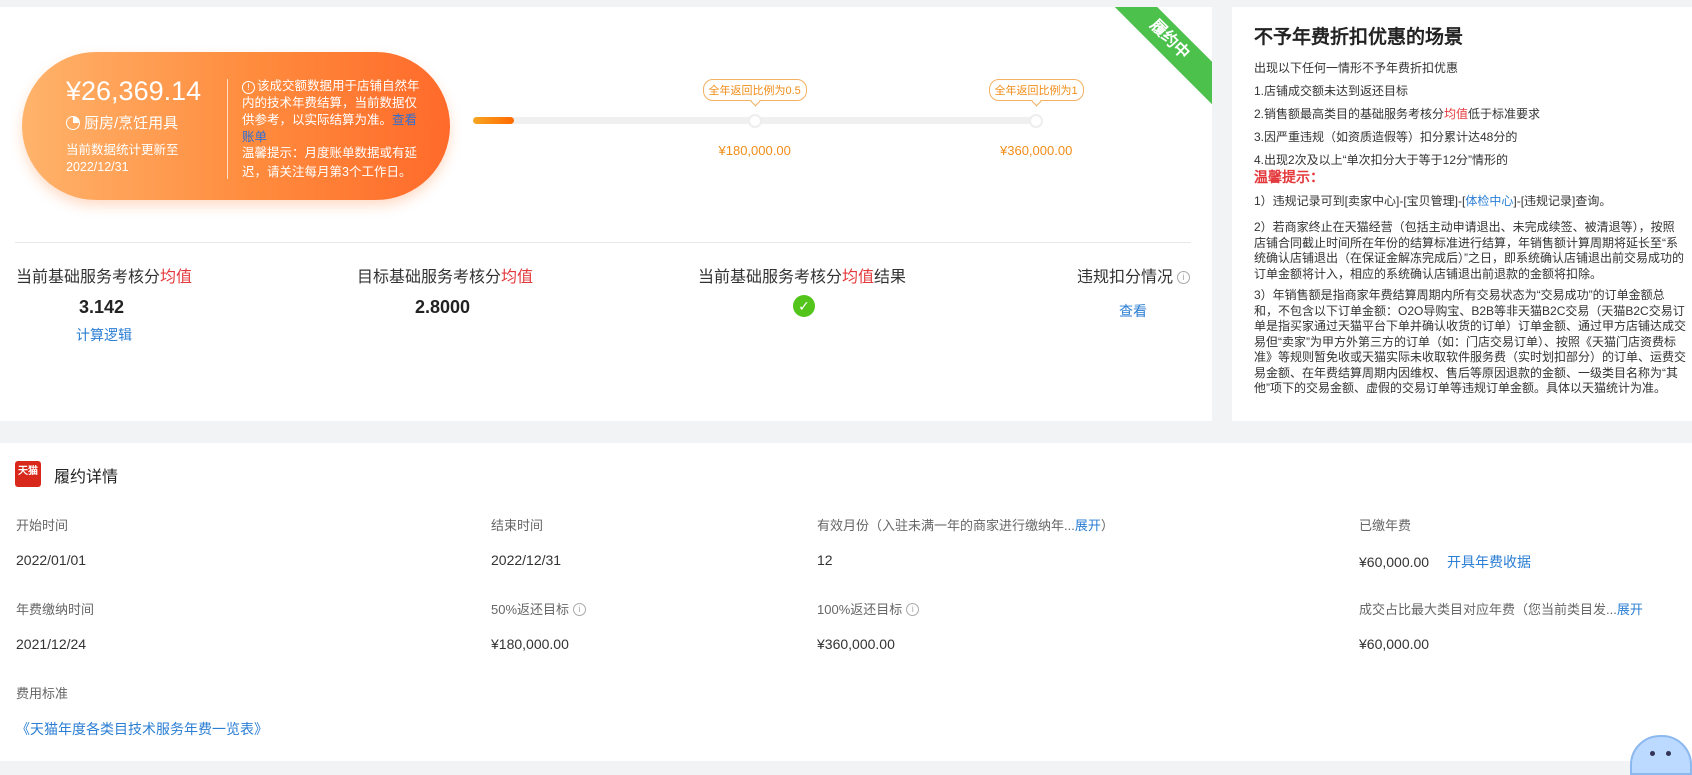 The image size is (1692, 775). What do you see at coordinates (804, 306) in the screenshot?
I see `check-icon: ✓` at bounding box center [804, 306].